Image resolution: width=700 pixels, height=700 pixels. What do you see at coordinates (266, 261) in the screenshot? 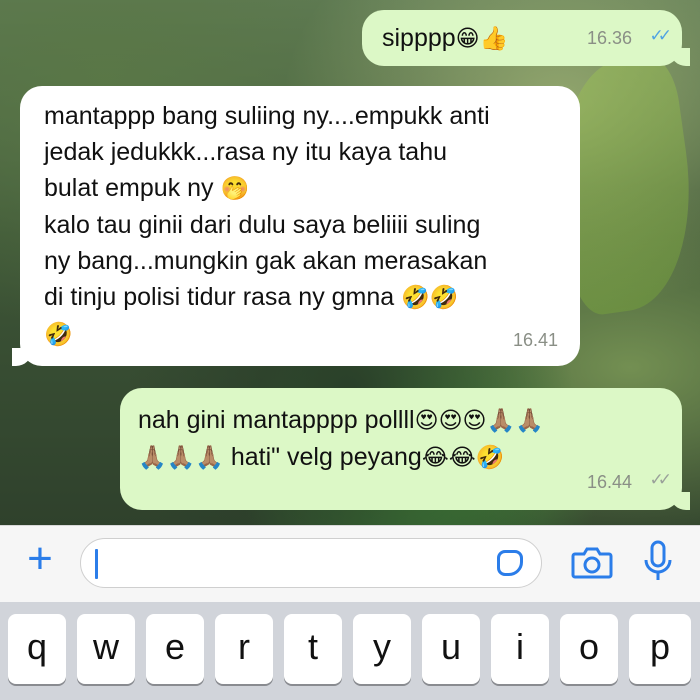
I see `message-line: ny bang...mungkin gak akan merasakan` at bounding box center [266, 261].